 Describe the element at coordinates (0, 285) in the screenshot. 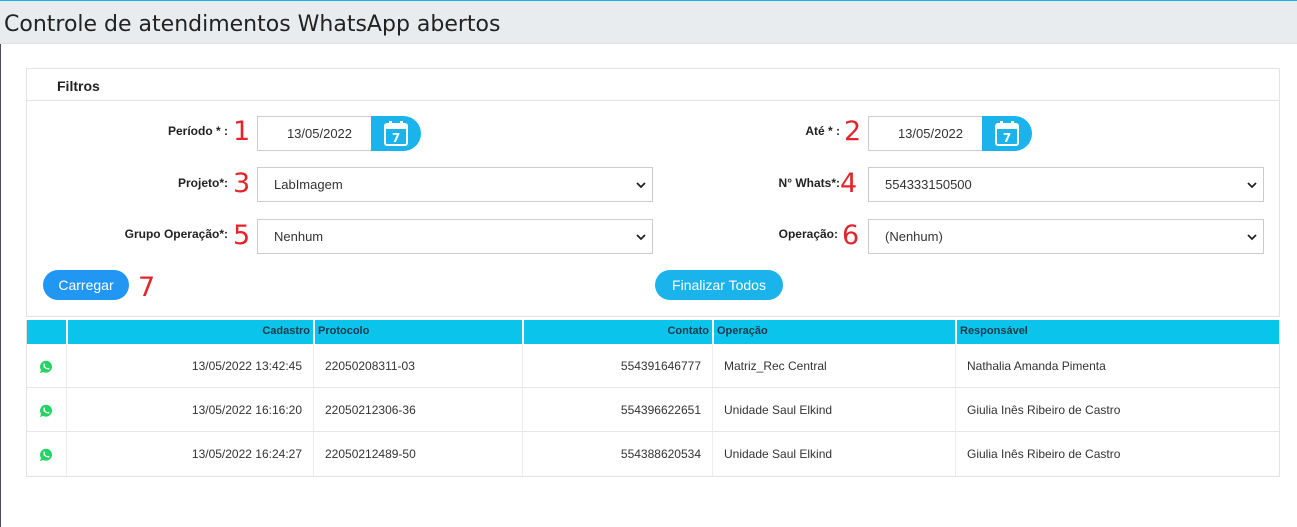

I see `left-border` at that location.